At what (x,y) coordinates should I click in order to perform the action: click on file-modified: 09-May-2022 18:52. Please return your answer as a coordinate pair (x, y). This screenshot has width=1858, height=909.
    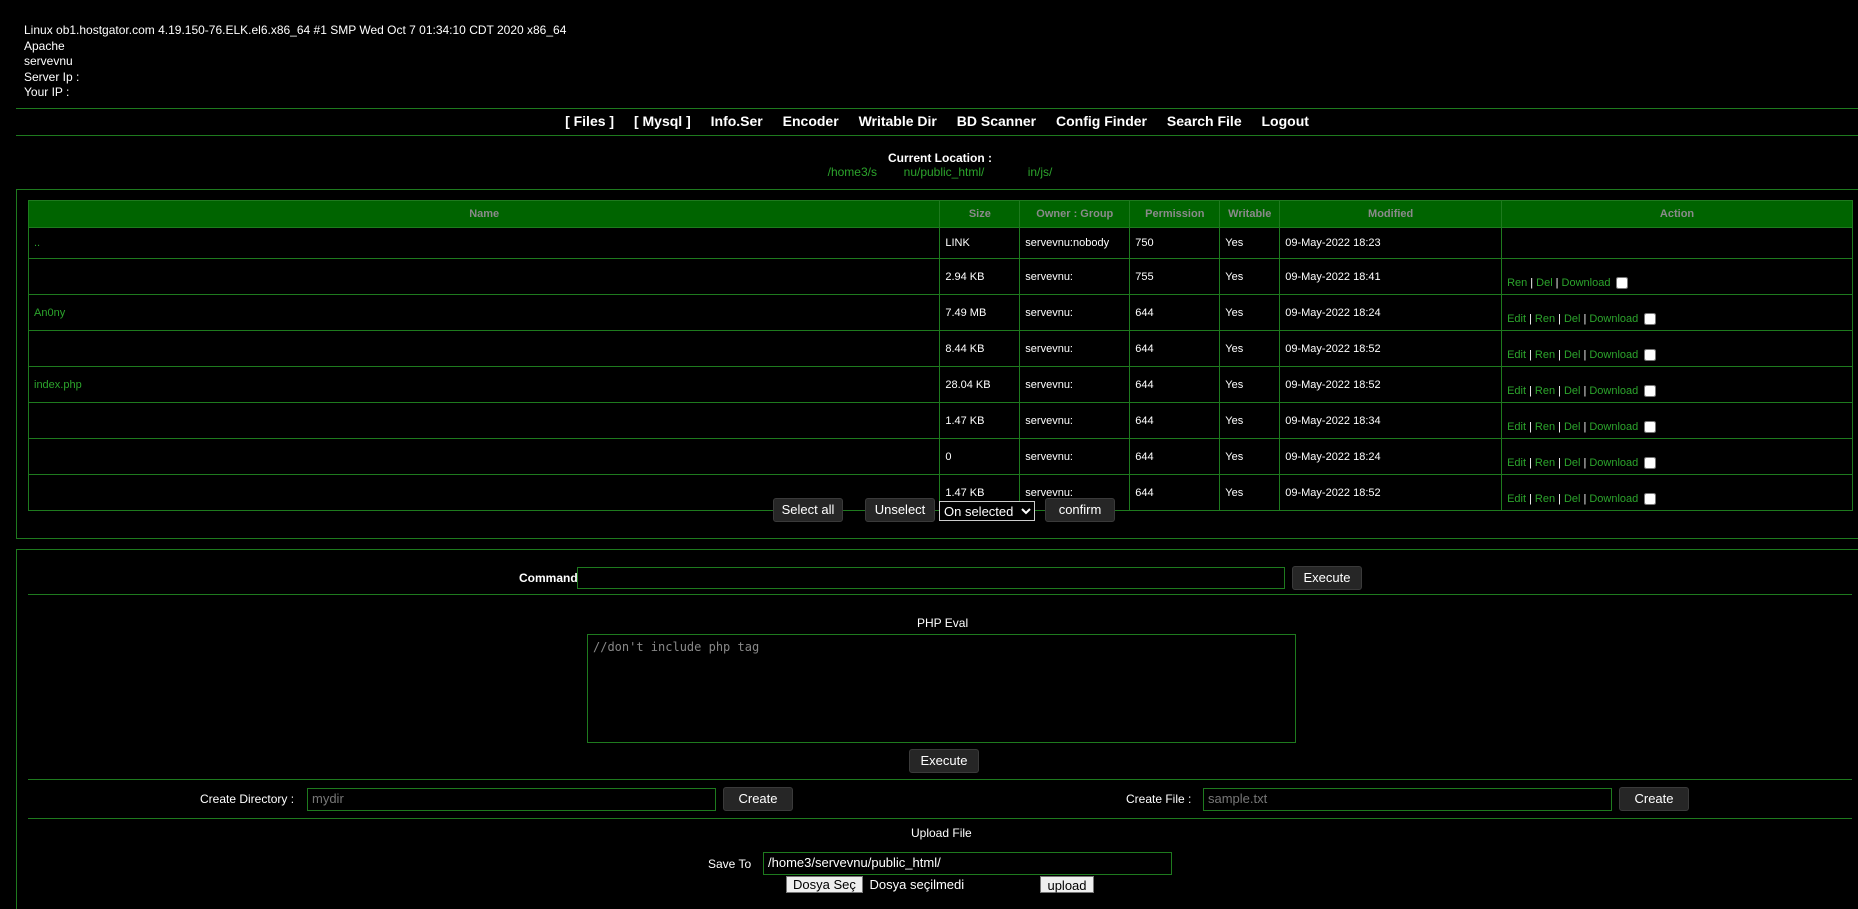
    Looking at the image, I should click on (1391, 384).